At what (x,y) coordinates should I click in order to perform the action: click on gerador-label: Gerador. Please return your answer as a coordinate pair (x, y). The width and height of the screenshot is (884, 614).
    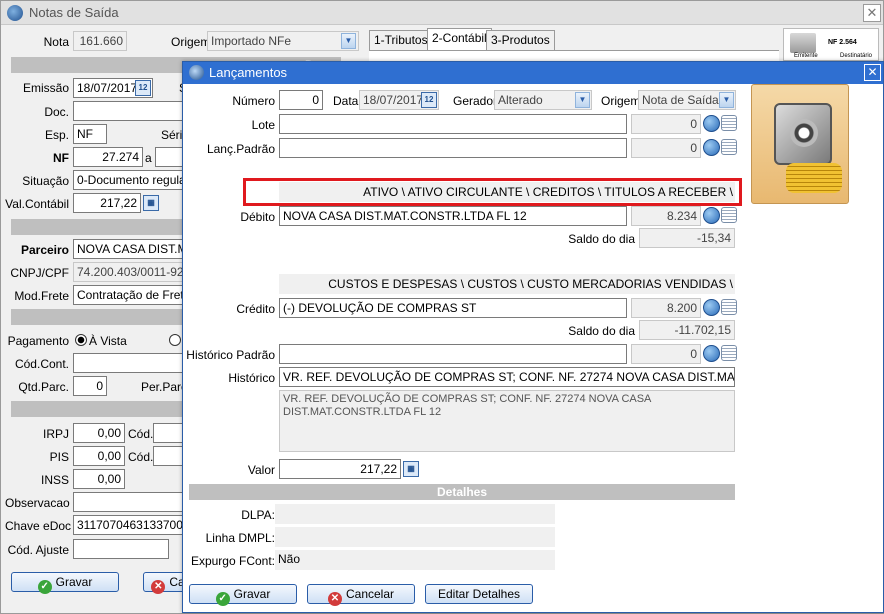
    Looking at the image, I should click on (475, 101).